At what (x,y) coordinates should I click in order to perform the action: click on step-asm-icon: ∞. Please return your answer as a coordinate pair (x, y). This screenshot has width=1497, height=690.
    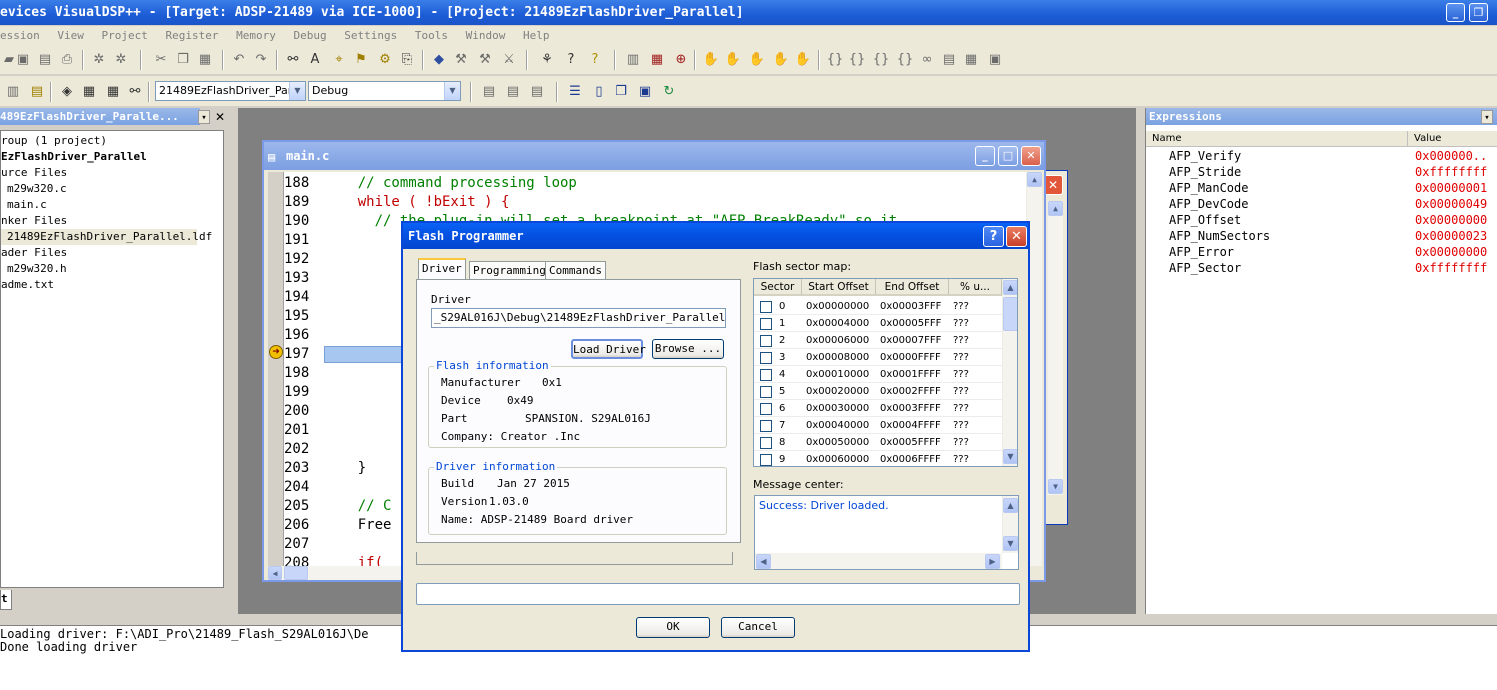
    Looking at the image, I should click on (927, 60).